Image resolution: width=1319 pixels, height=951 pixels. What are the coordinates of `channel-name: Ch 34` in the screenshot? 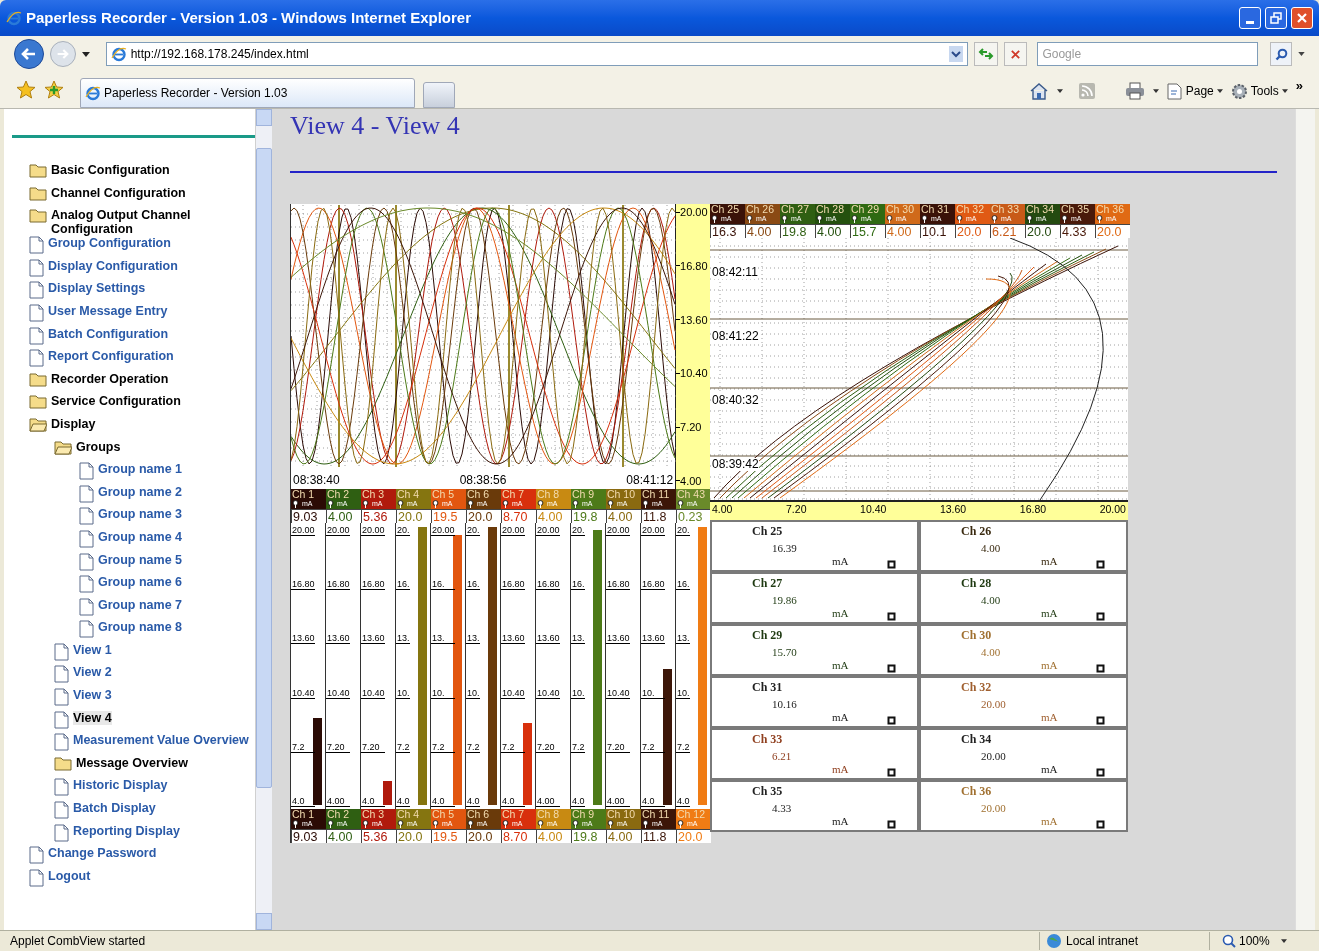 It's located at (1041, 209).